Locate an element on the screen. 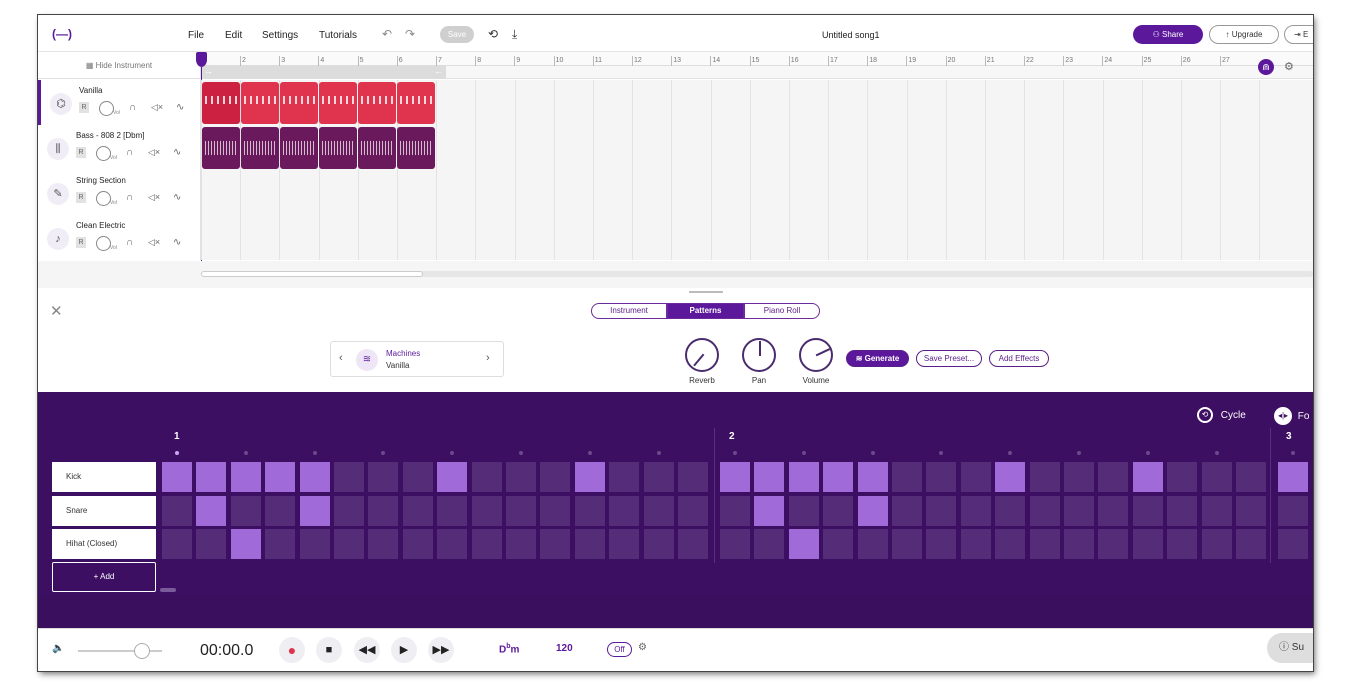 This screenshot has height=695, width=1351. playhead is located at coordinates (201, 59).